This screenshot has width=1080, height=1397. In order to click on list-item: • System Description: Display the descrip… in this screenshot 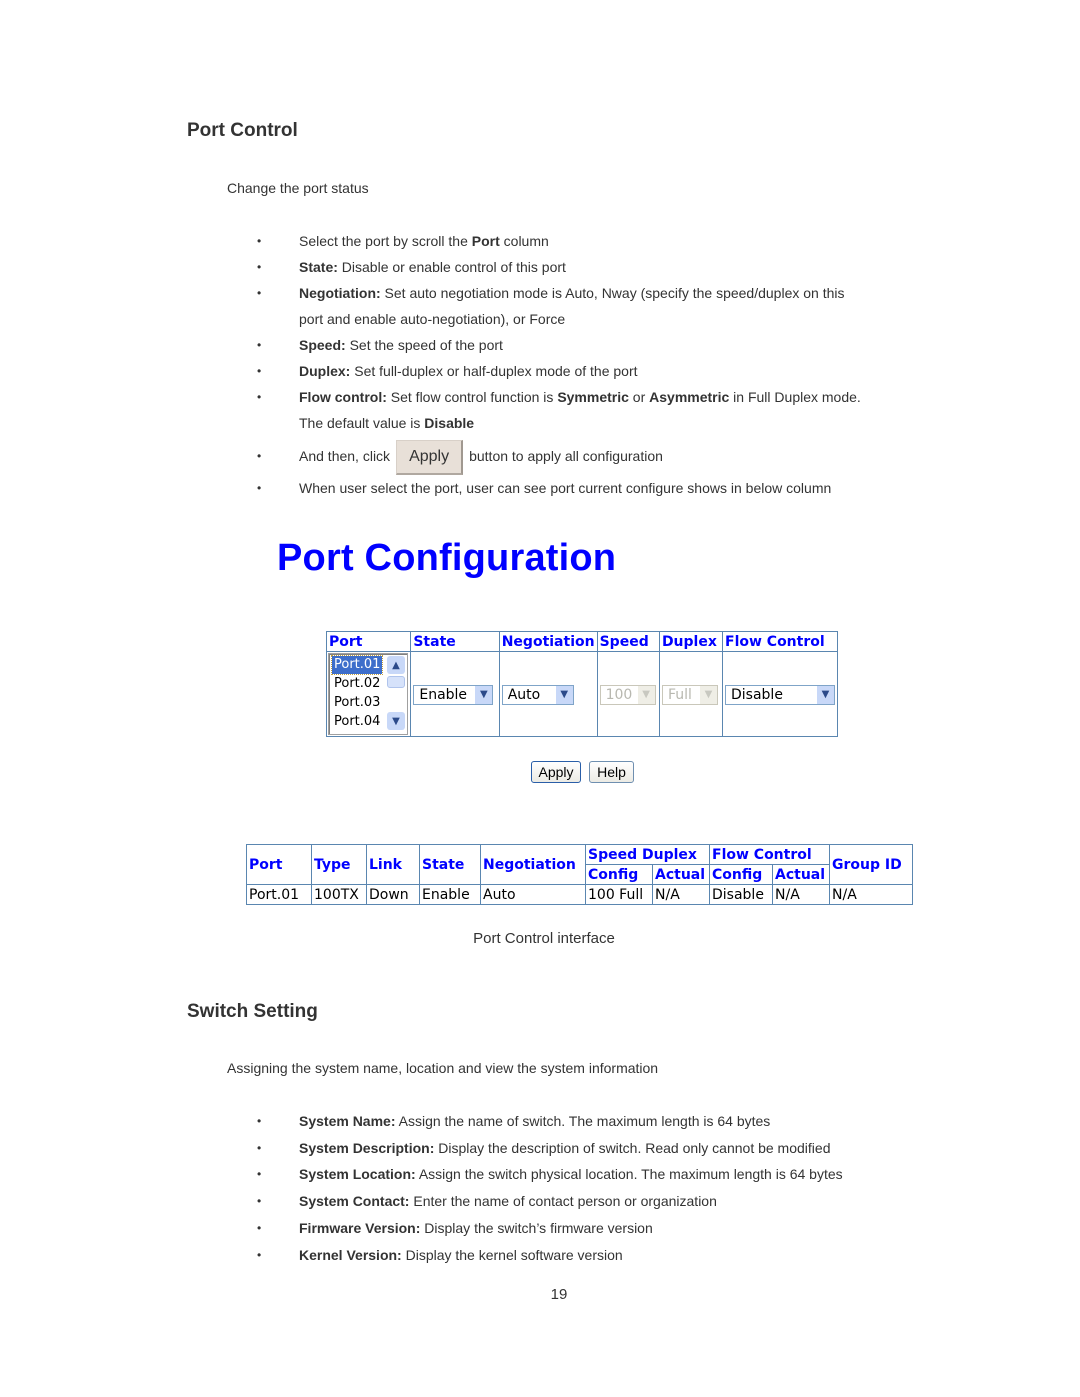, I will do `click(544, 1147)`.